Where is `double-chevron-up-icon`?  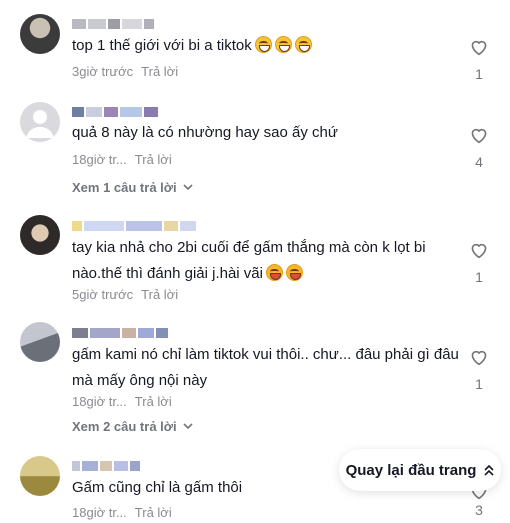
double-chevron-up-icon is located at coordinates (489, 470).